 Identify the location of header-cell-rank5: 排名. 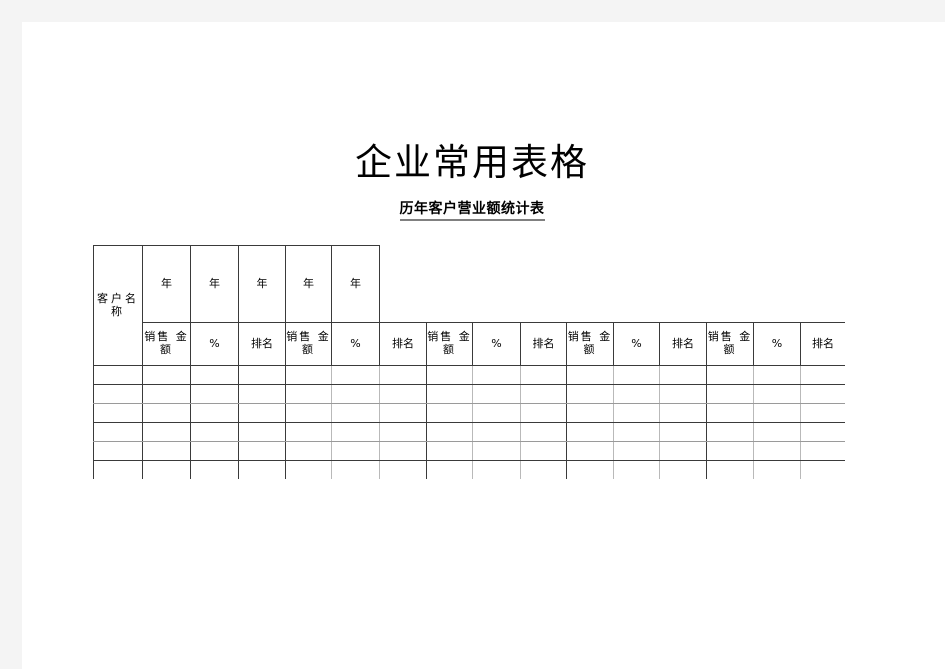
(822, 344).